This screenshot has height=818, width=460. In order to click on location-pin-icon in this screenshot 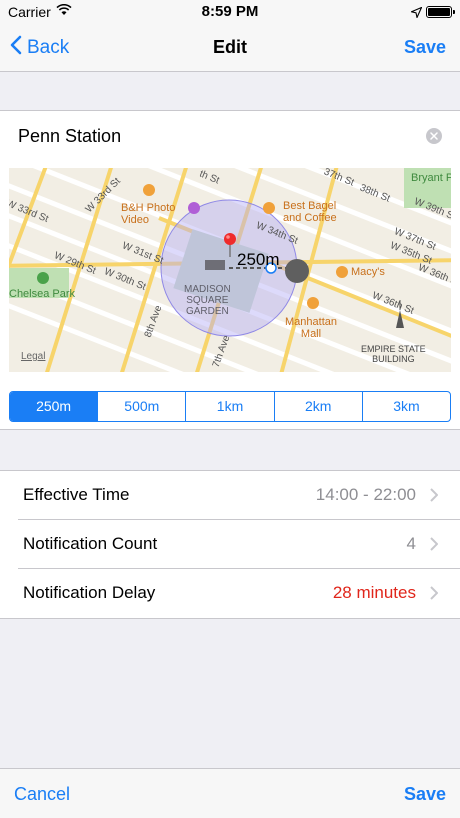, I will do `click(230, 247)`.